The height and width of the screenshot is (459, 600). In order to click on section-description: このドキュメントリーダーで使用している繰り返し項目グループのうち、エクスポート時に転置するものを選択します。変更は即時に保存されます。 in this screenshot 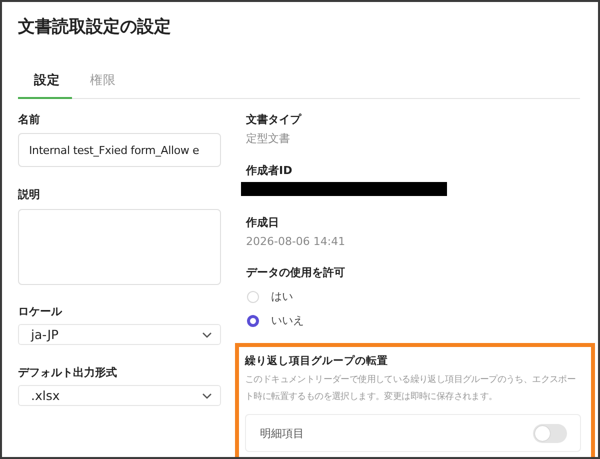, I will do `click(411, 388)`.